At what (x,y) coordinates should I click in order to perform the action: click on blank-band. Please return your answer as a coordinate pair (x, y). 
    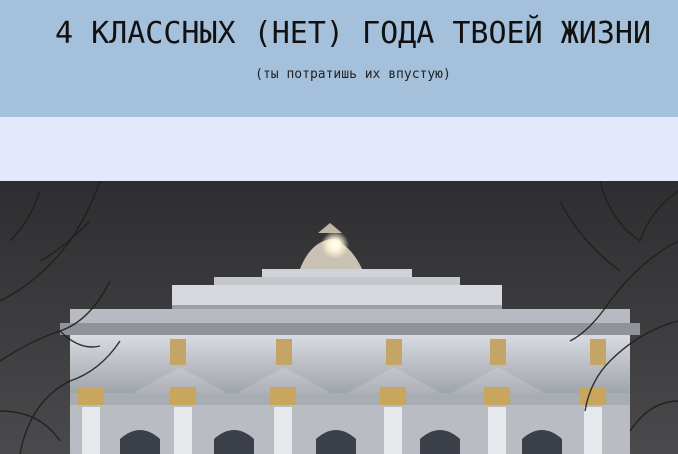
    Looking at the image, I should click on (339, 149).